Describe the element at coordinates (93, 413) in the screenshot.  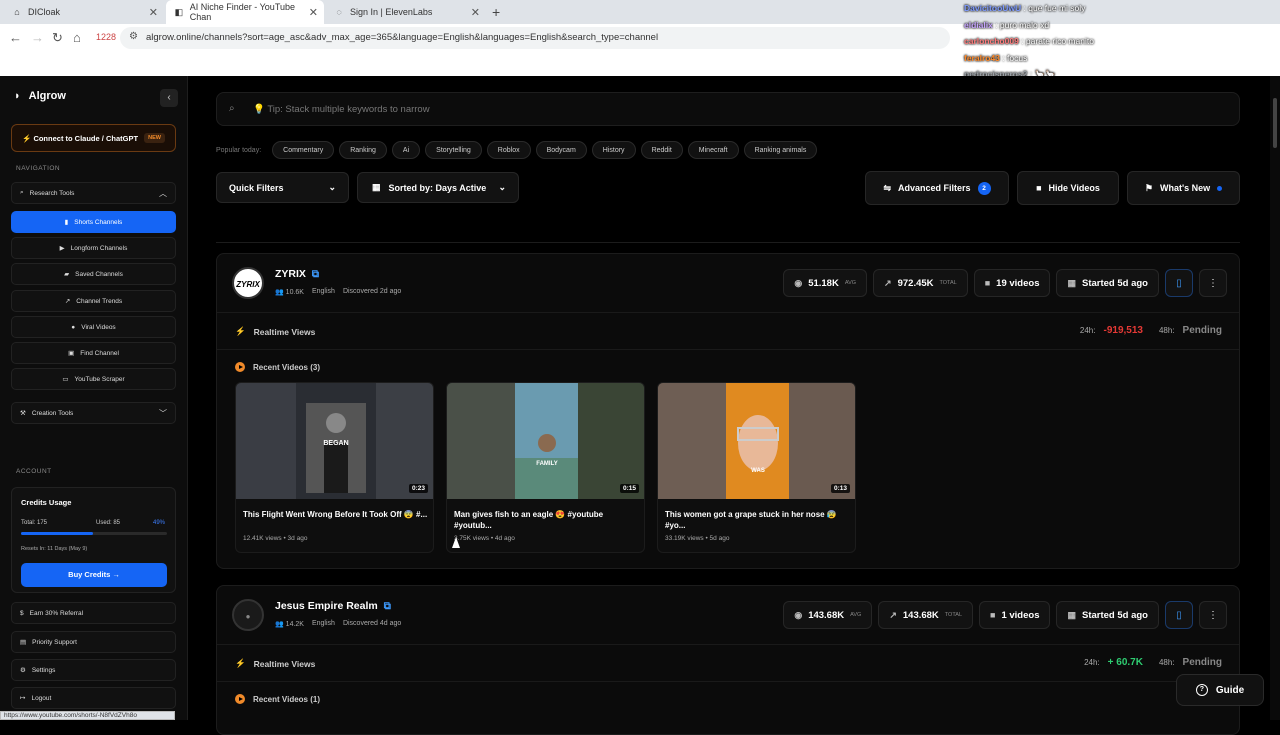
I see `creation-tools-toggle: ⚒ Creation Tools ﹀` at that location.